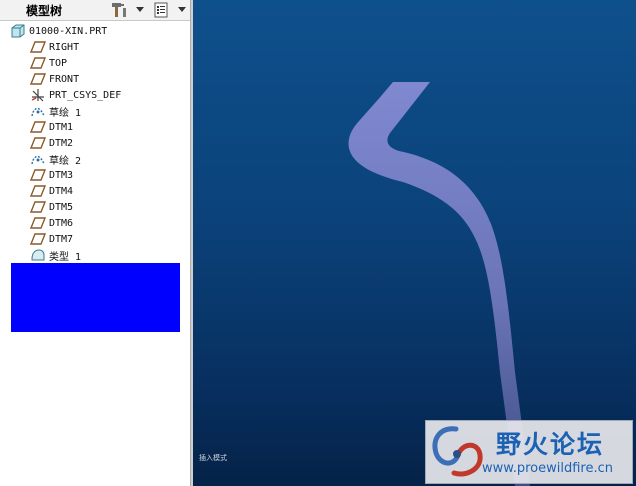 The width and height of the screenshot is (636, 486). I want to click on model-tree-toolbar: 模型树, so click(95, 10).